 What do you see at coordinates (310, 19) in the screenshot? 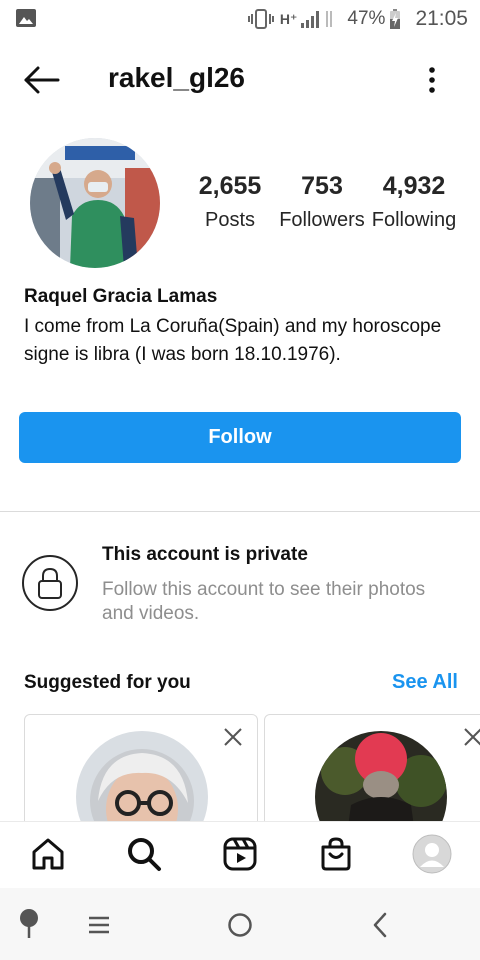
I see `signal-icon` at bounding box center [310, 19].